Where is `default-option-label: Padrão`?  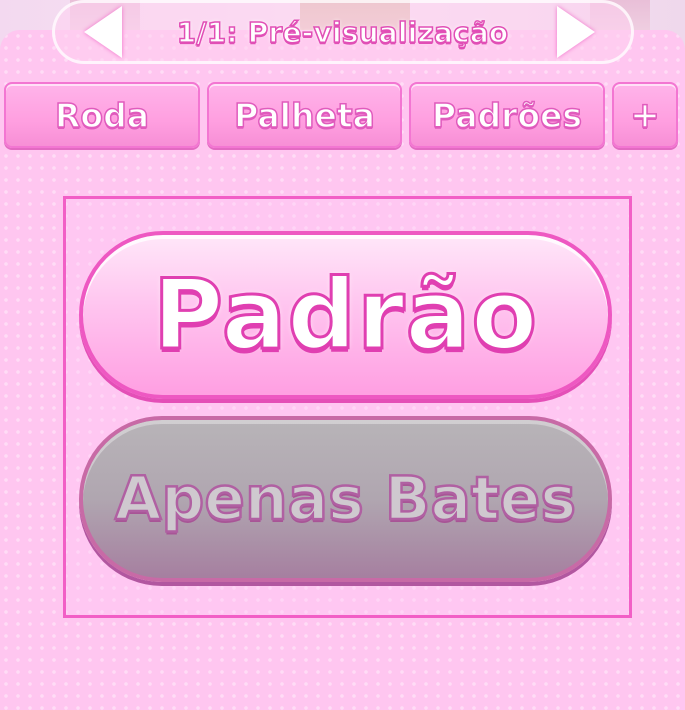
default-option-label: Padrão is located at coordinates (345, 315).